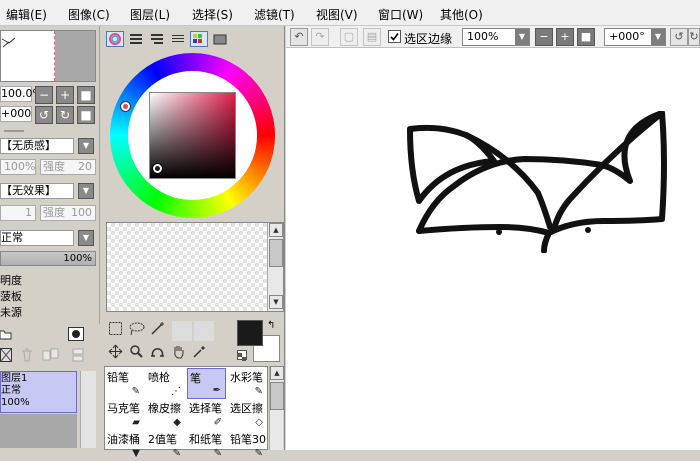 Image resolution: width=700 pixels, height=461 pixels. I want to click on scratchpad-area, so click(195, 267).